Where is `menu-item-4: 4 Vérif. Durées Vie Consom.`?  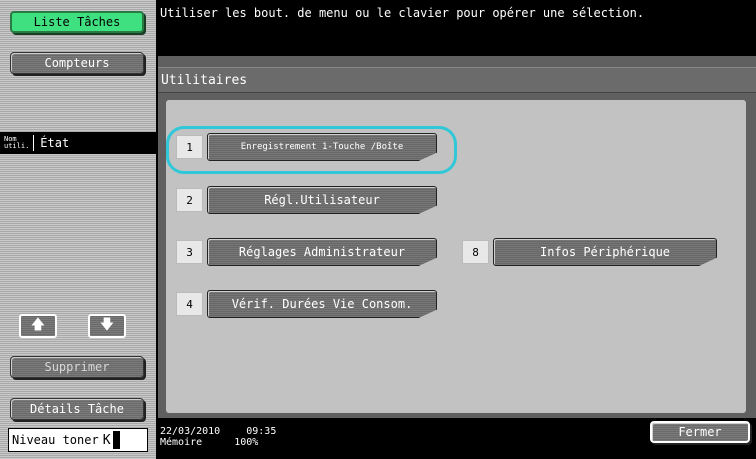 menu-item-4: 4 Vérif. Durées Vie Consom. is located at coordinates (306, 304).